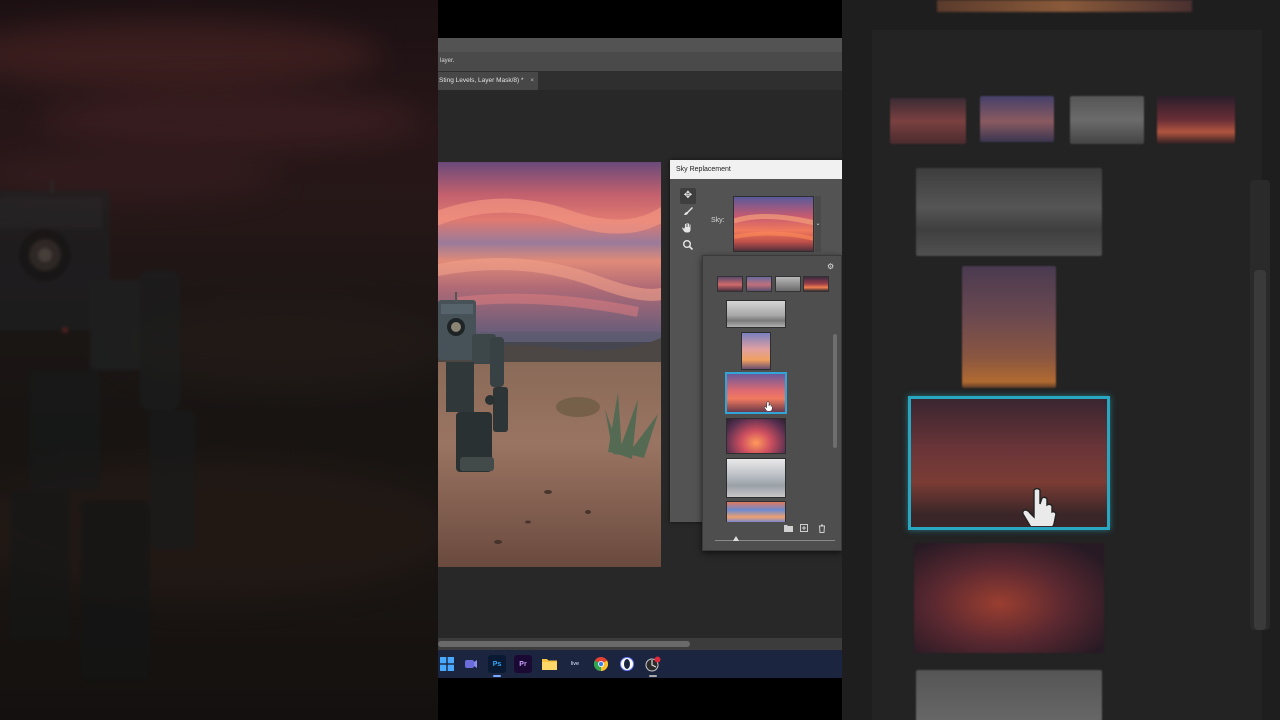 Image resolution: width=1280 pixels, height=720 pixels. Describe the element at coordinates (532, 81) in the screenshot. I see `close-tab-icon: ×` at that location.